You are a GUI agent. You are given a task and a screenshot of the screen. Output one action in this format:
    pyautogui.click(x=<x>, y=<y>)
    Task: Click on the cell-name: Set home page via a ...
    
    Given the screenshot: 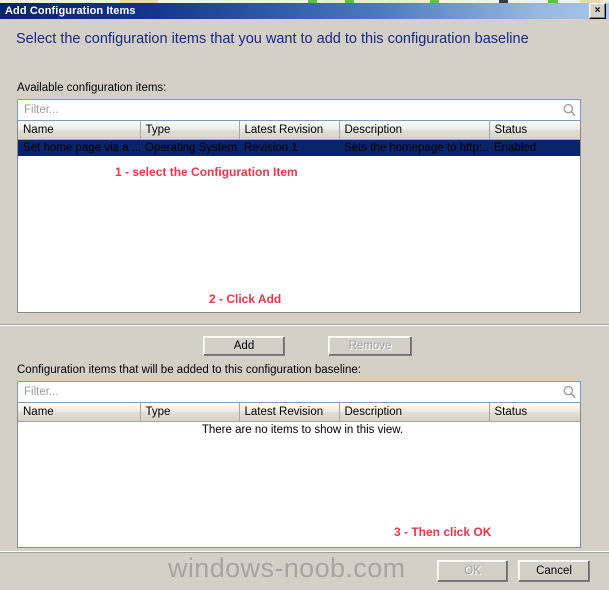 What is the action you would take?
    pyautogui.click(x=79, y=147)
    